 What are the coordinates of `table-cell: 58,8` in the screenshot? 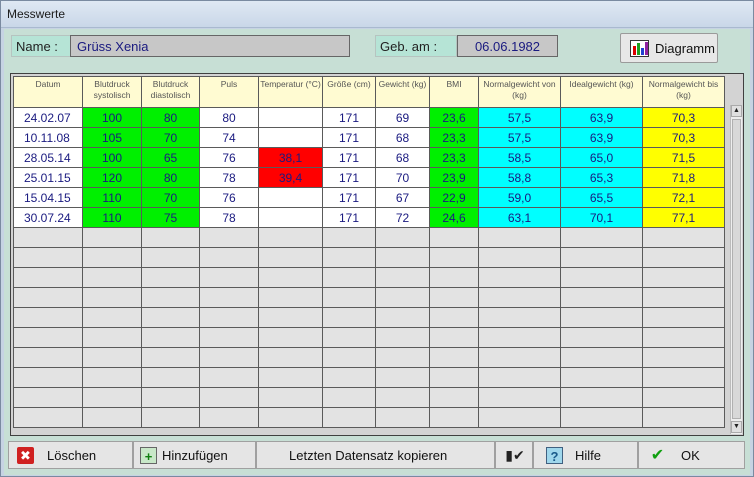 It's located at (519, 177).